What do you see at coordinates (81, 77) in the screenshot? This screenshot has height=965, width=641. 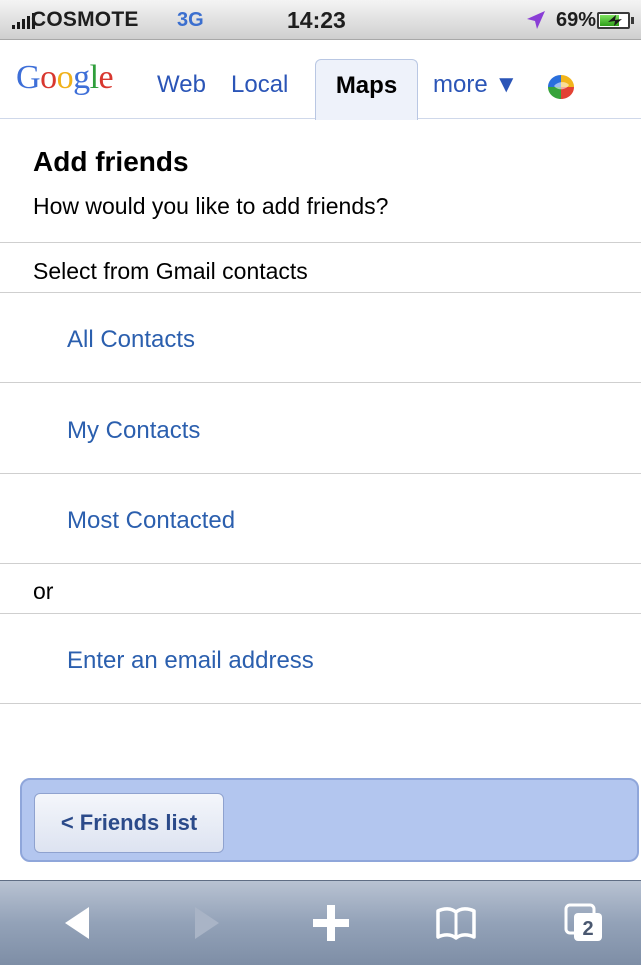 I see `google-logo-letter: g` at bounding box center [81, 77].